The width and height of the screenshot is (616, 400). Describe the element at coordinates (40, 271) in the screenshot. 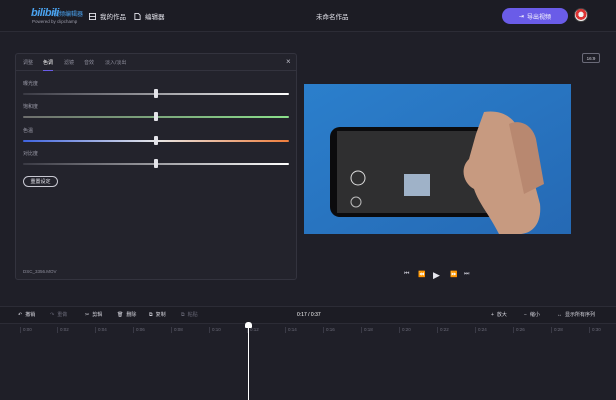

I see `clip-filename: DSC_3356.MOV` at that location.